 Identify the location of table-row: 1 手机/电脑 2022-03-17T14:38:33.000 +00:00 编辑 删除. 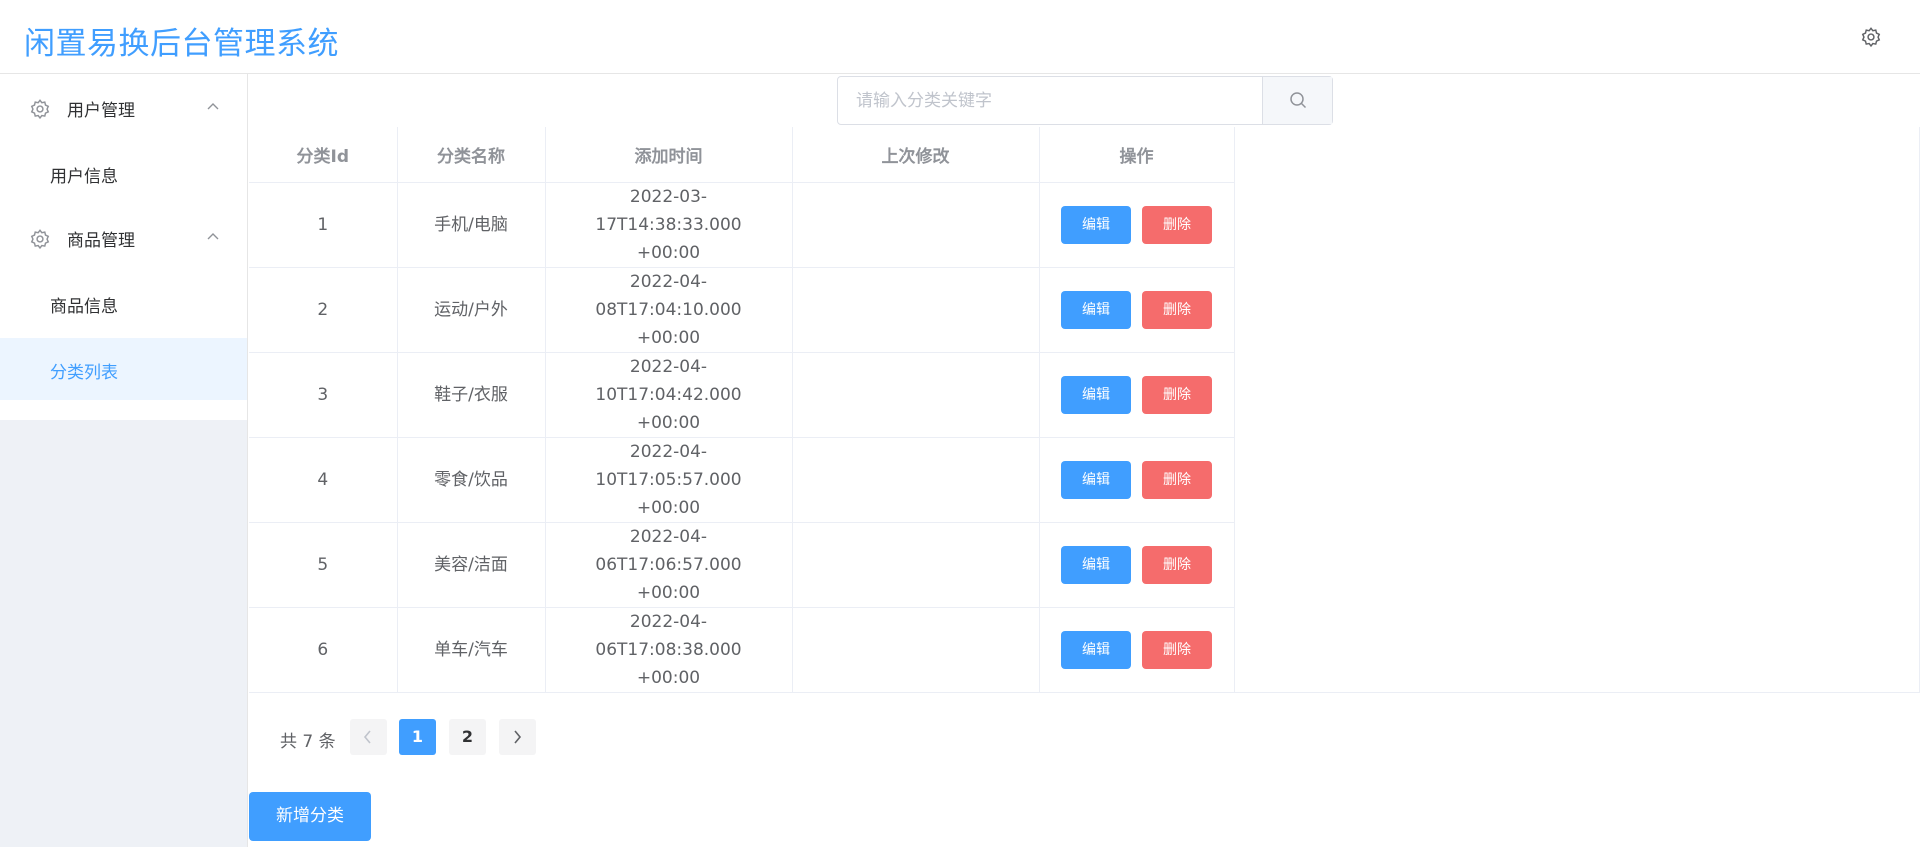
(742, 225).